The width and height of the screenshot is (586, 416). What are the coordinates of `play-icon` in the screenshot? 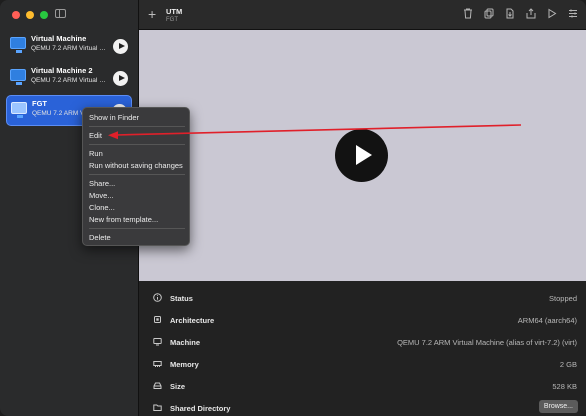 It's located at (551, 14).